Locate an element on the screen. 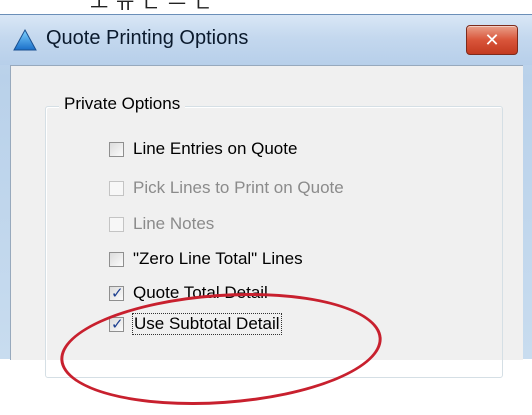  option-use-subtotal-detail: ✓ Use Subtotal Detail is located at coordinates (195, 324).